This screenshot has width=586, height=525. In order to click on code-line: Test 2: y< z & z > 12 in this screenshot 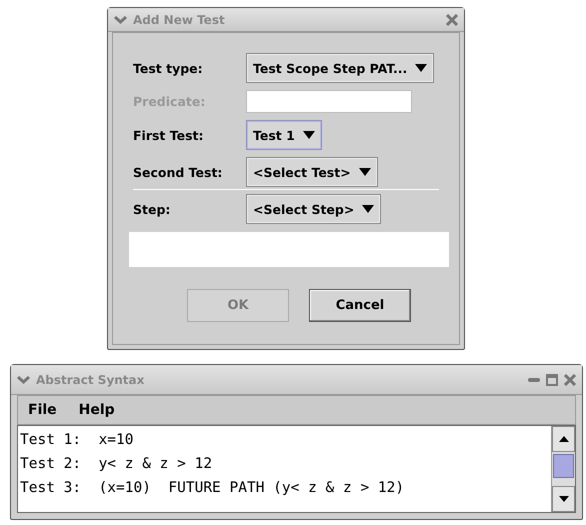, I will do `click(117, 464)`.